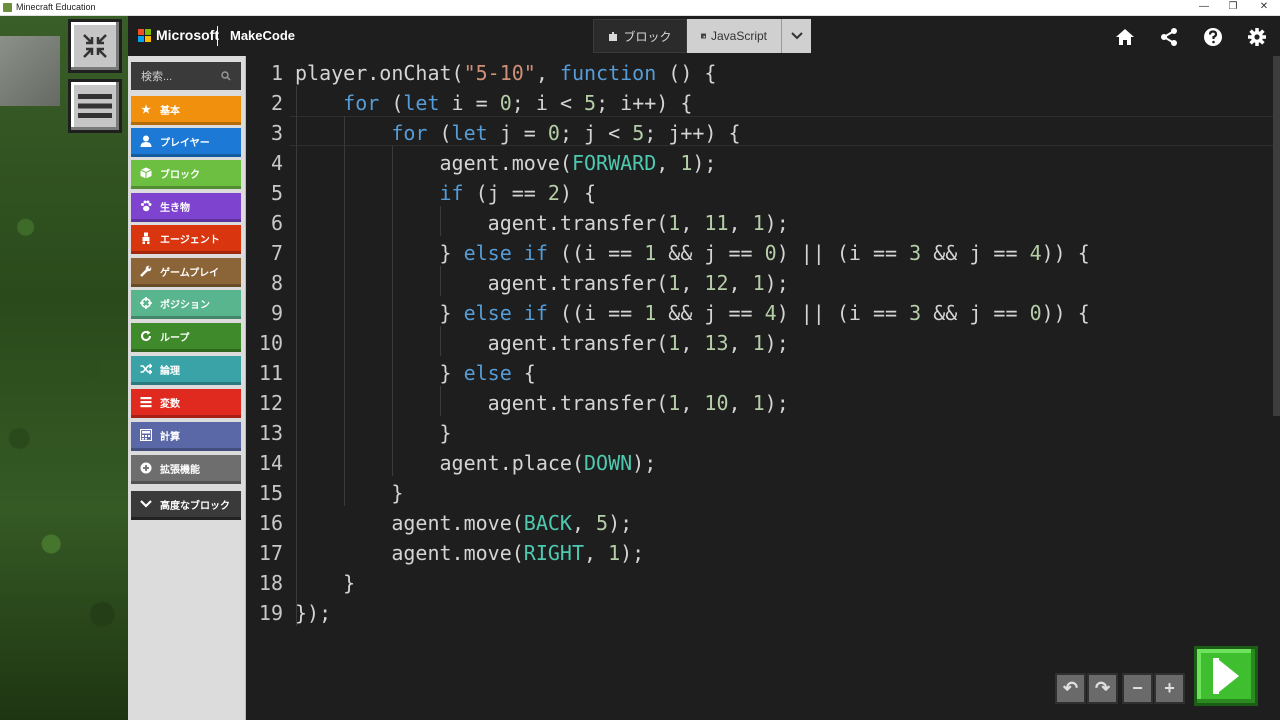 The width and height of the screenshot is (1280, 720). I want to click on code-text: agent.transfer(1, 11, 1);, so click(542, 223).